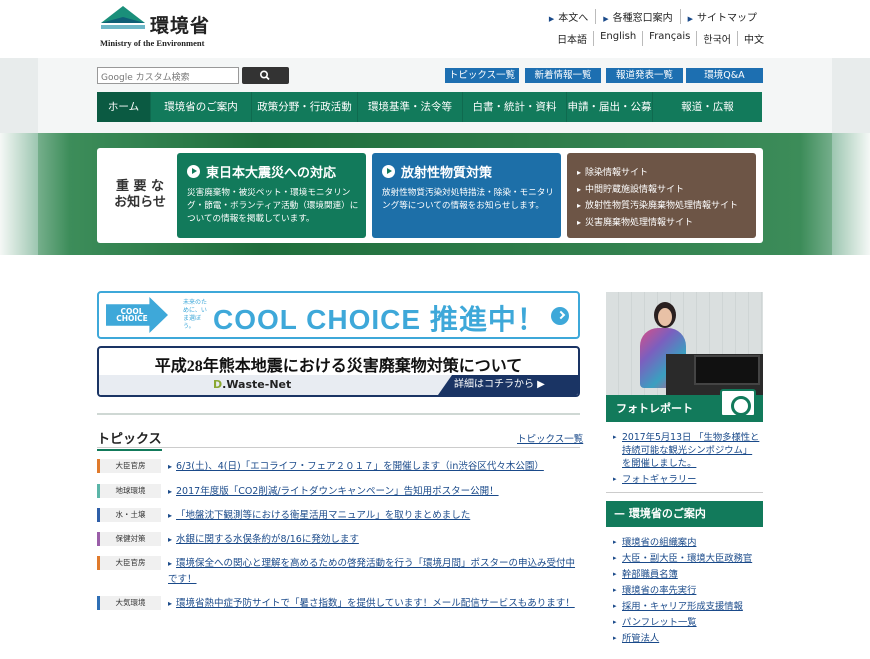 This screenshot has height=659, width=870. Describe the element at coordinates (373, 540) in the screenshot. I see `topic-link: 水銀に関する水俣条約が8/16に発効します` at that location.